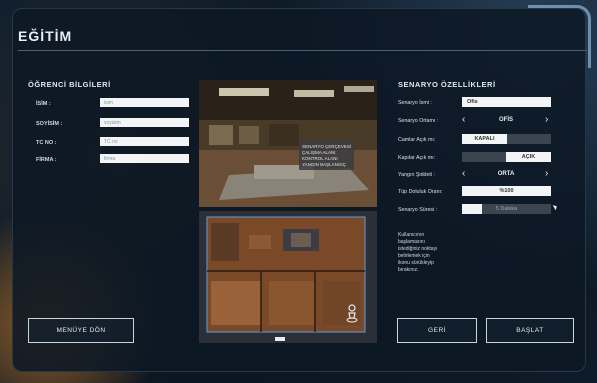 The width and height of the screenshot is (597, 383). What do you see at coordinates (417, 158) in the screenshot?
I see `doors-label: Kapılar Açık mı:` at bounding box center [417, 158].